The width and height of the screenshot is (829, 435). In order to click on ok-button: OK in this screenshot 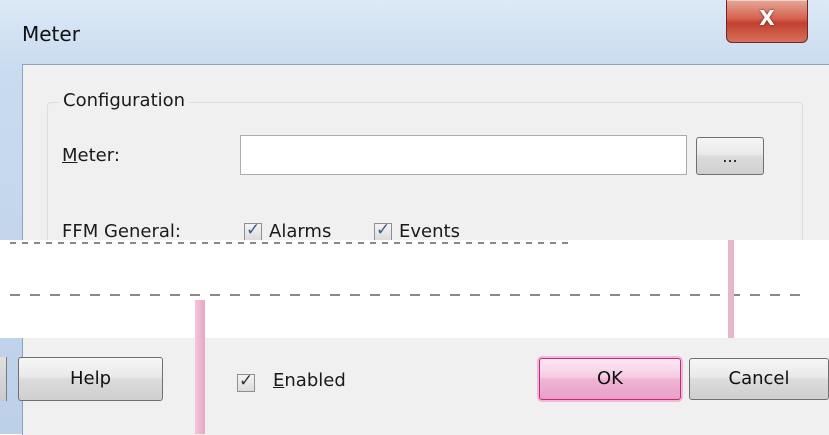, I will do `click(610, 379)`.